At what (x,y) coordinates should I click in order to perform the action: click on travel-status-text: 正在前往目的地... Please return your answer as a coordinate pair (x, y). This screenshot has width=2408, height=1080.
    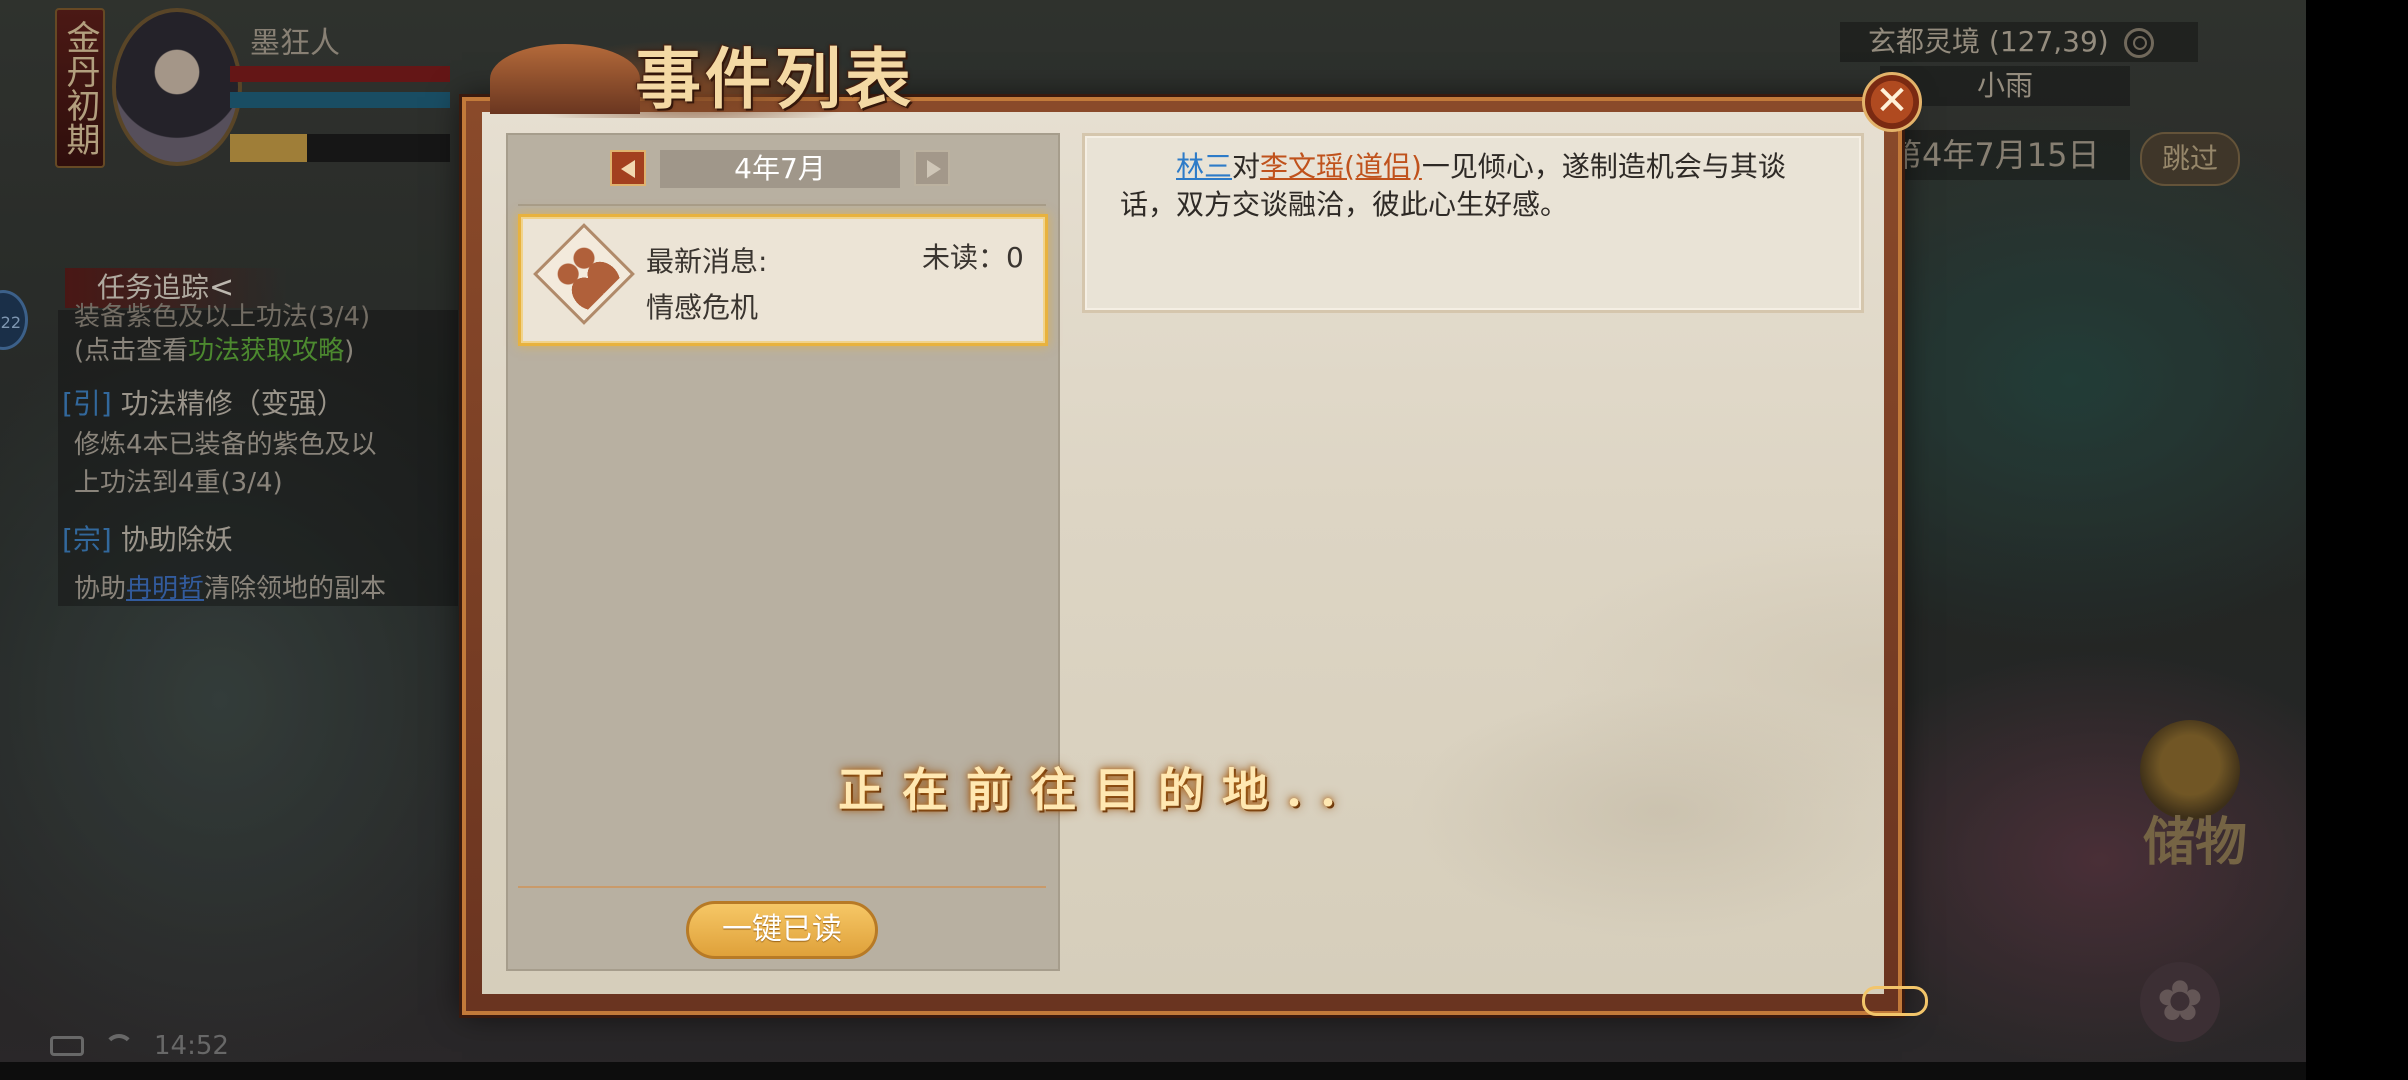
    Looking at the image, I should click on (1096, 790).